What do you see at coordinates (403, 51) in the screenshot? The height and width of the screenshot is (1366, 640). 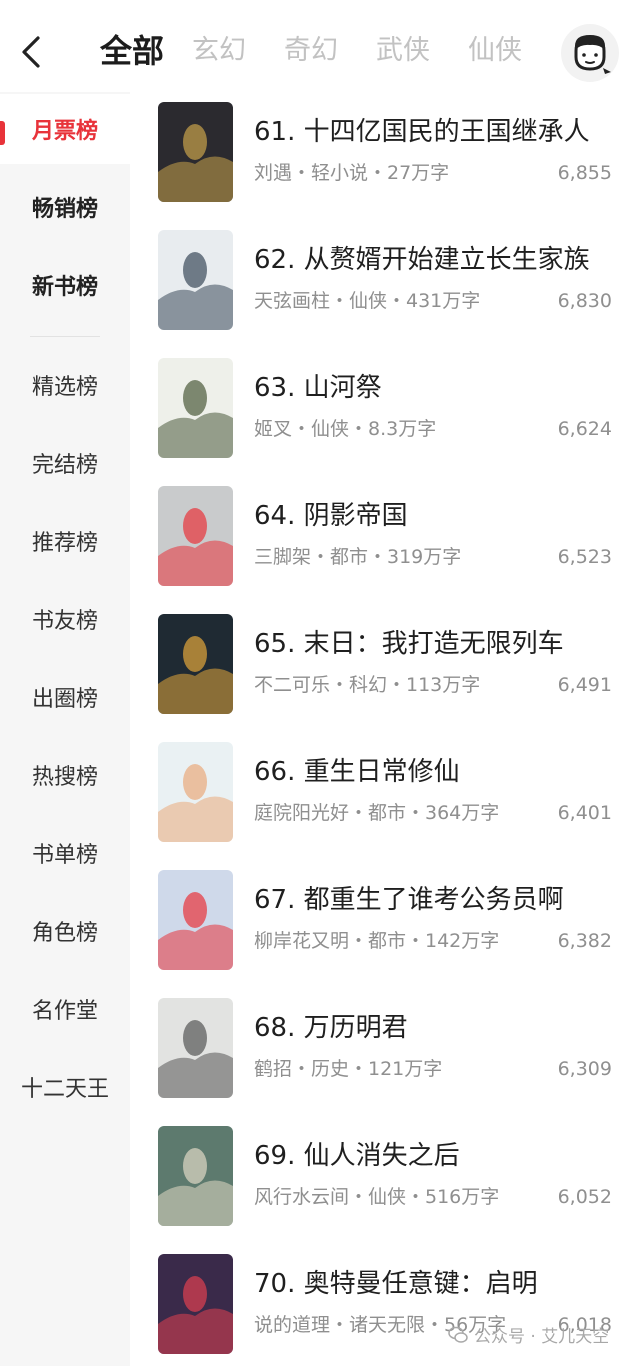 I see `tab-wuxia: 武侠` at bounding box center [403, 51].